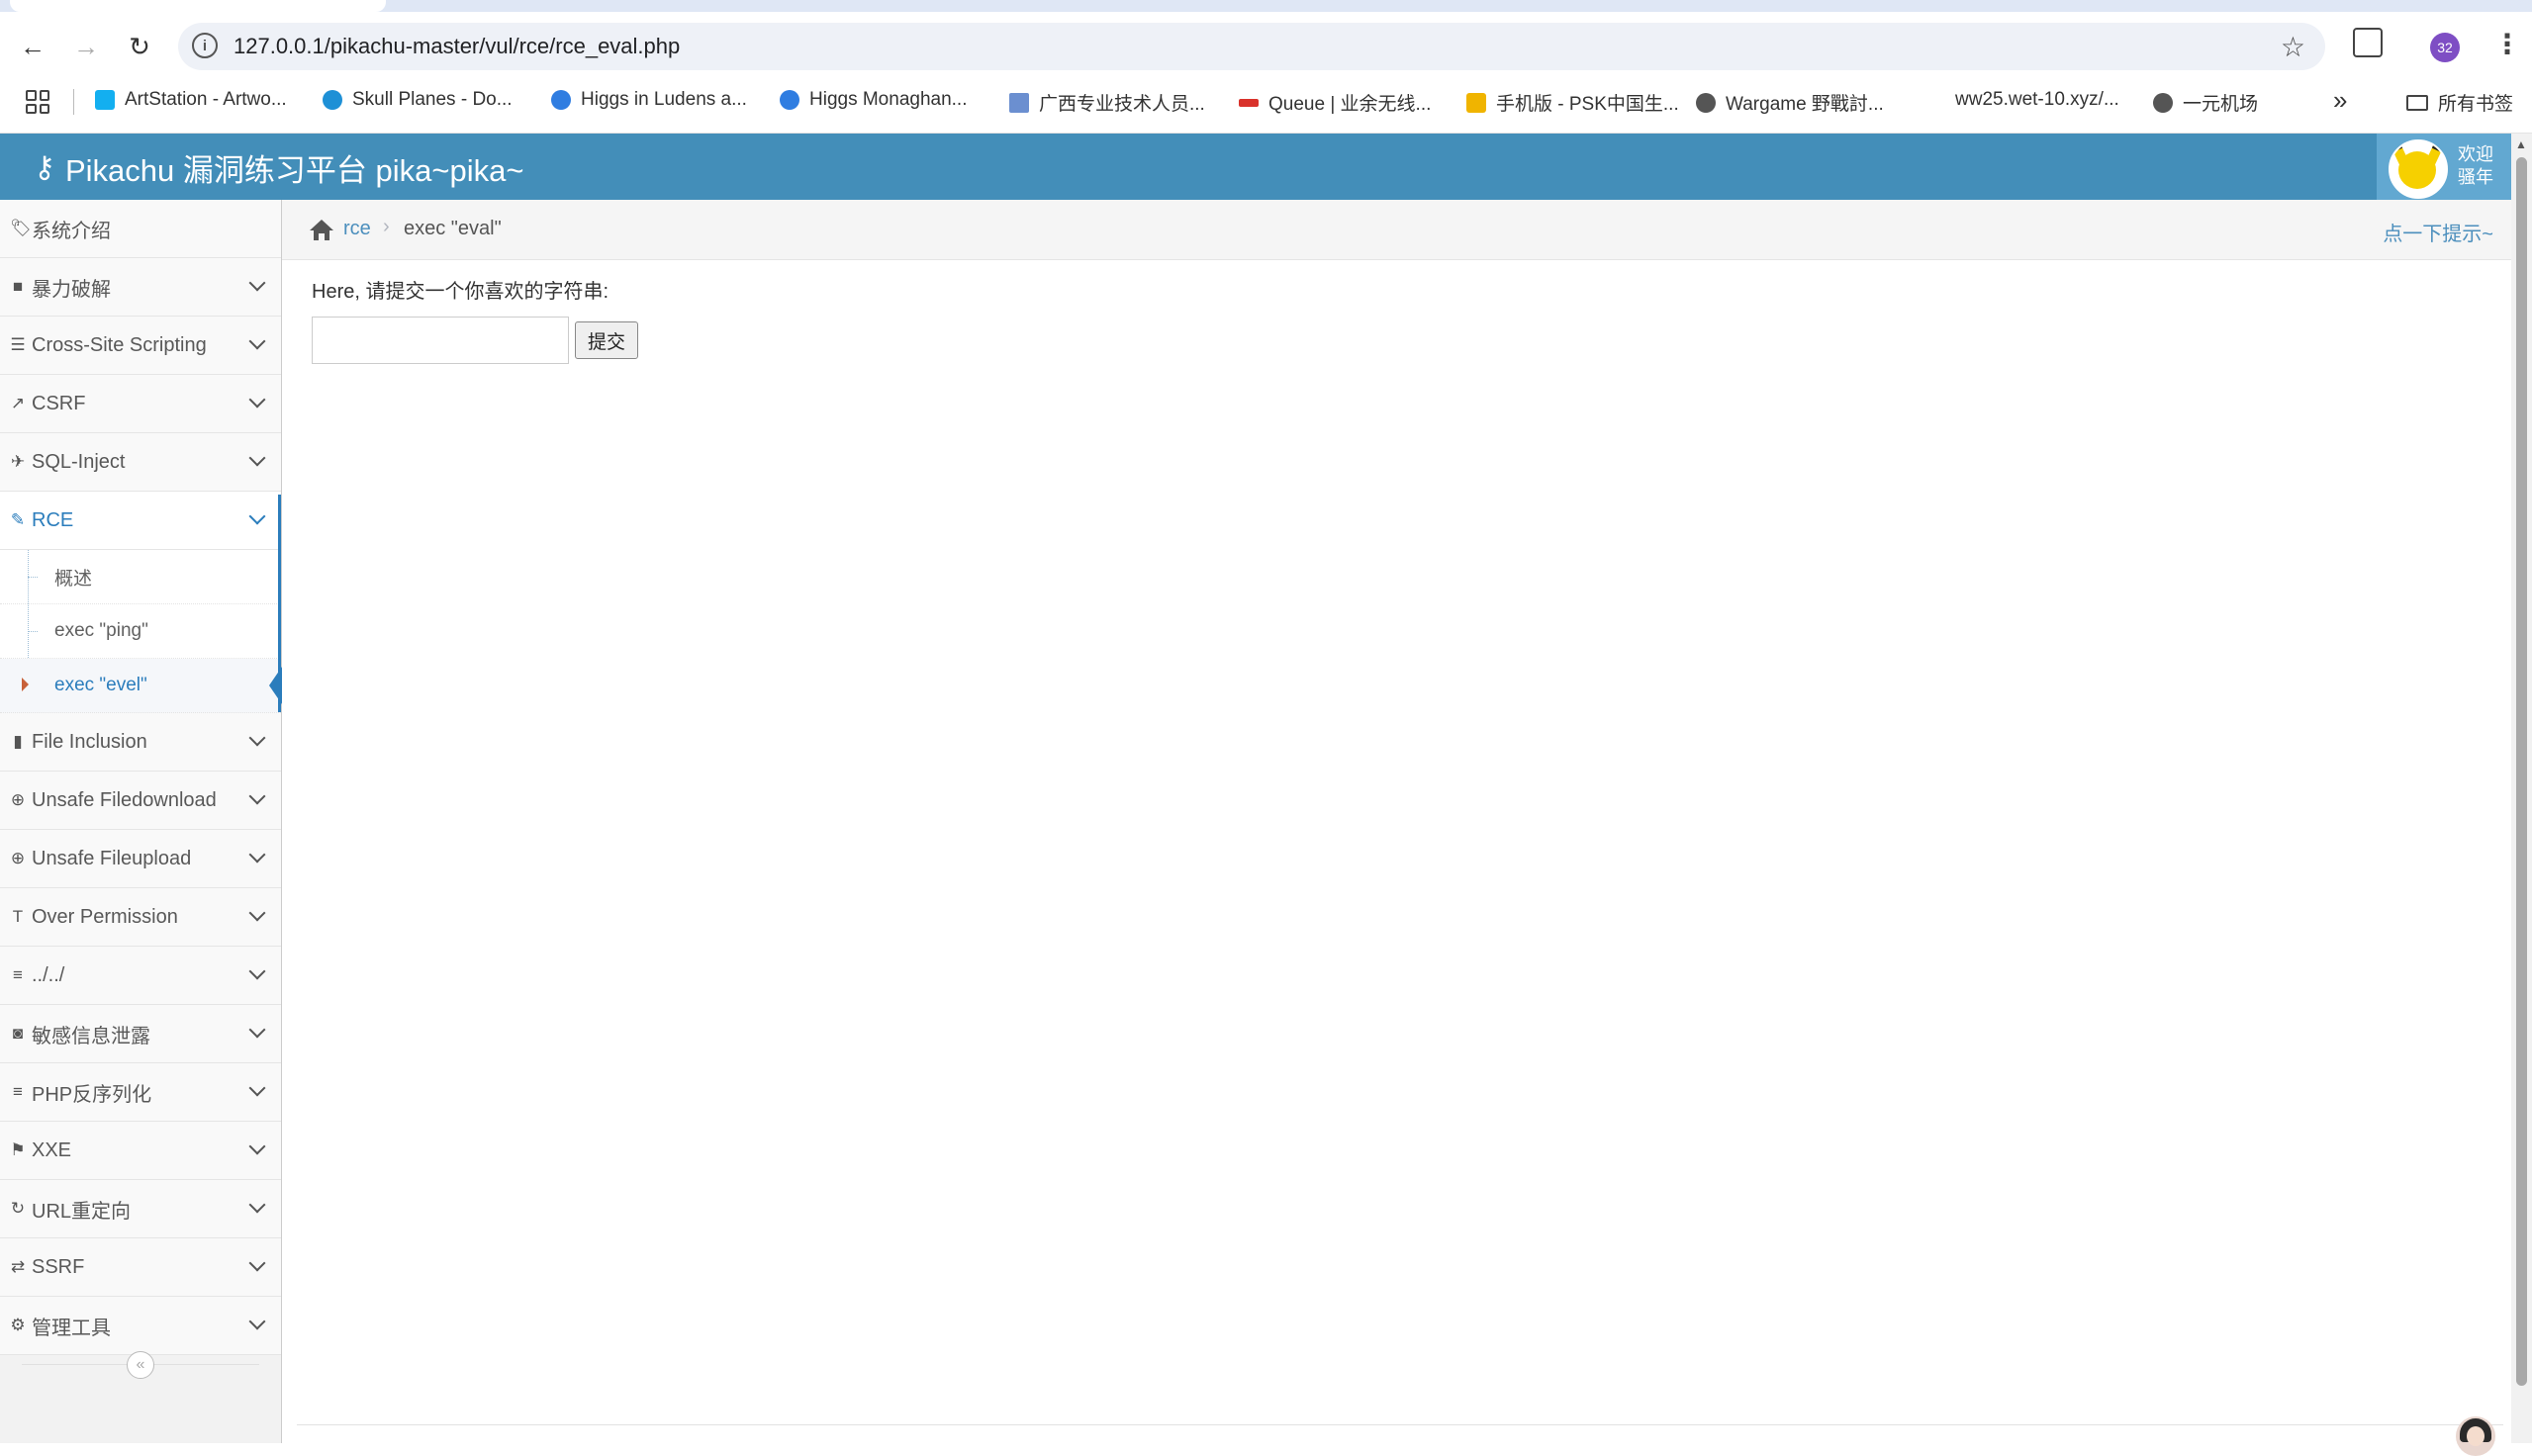 The width and height of the screenshot is (2532, 1456). Describe the element at coordinates (18, 1325) in the screenshot. I see `cog-icon: ⚙` at that location.